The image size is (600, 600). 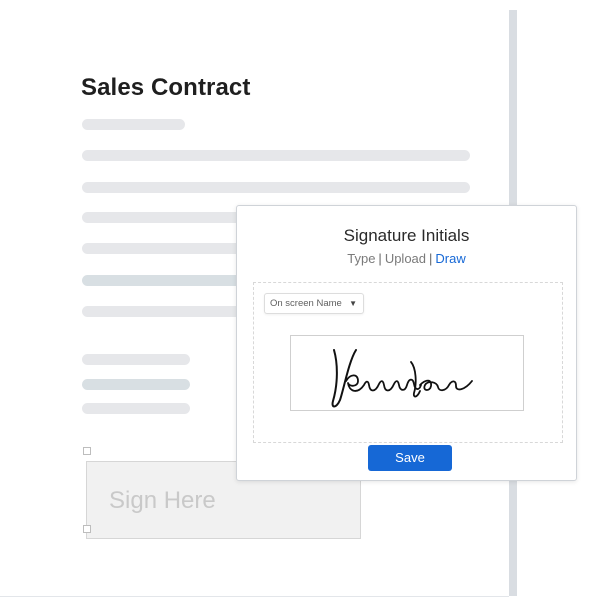 I want to click on document-title: Sales Contract, so click(x=166, y=87).